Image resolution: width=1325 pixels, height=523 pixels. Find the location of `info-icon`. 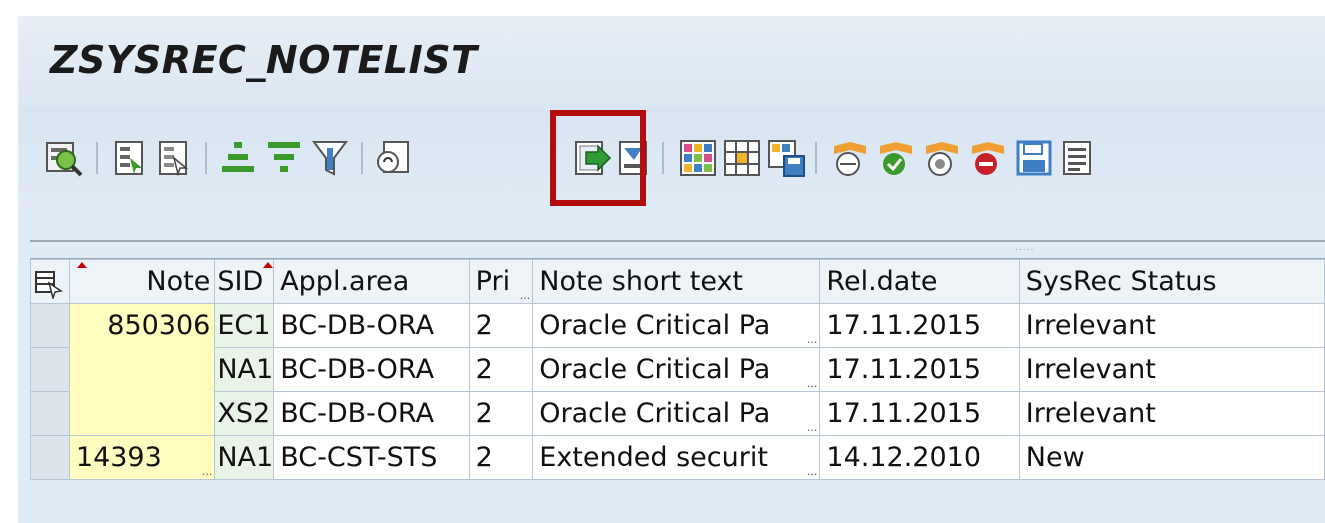

info-icon is located at coordinates (1078, 158).